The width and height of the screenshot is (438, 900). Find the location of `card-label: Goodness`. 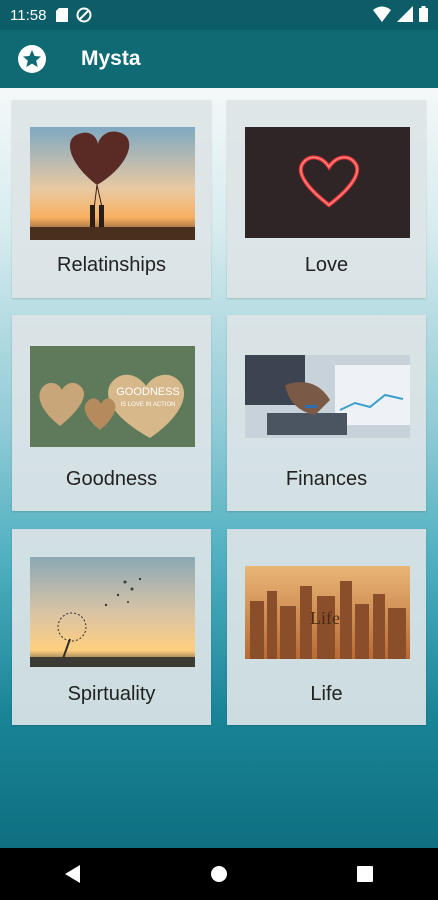

card-label: Goodness is located at coordinates (111, 479).